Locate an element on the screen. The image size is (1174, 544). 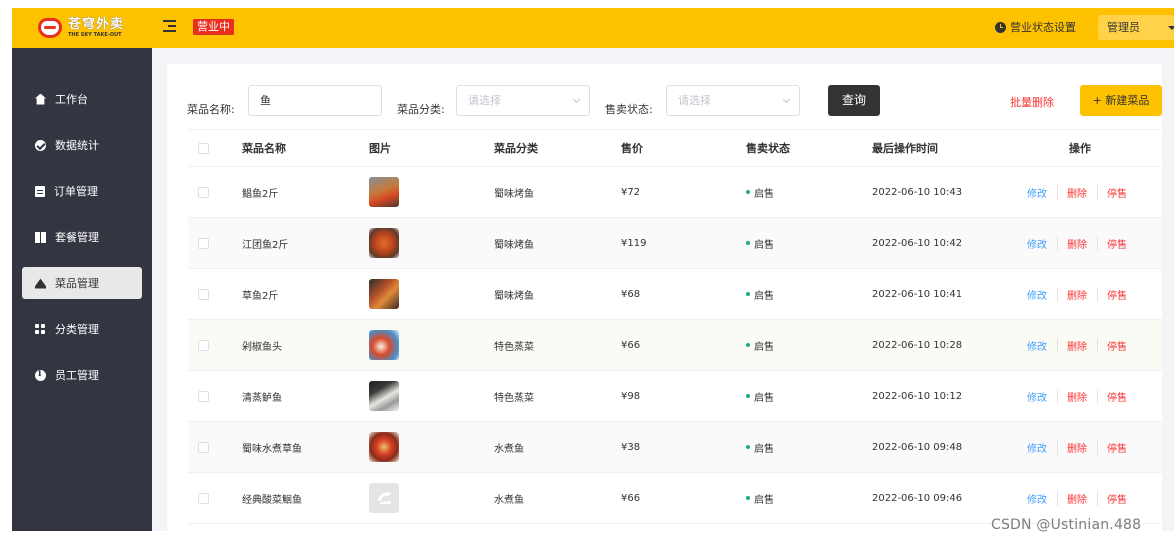
dish-price: ¥68 is located at coordinates (631, 294).